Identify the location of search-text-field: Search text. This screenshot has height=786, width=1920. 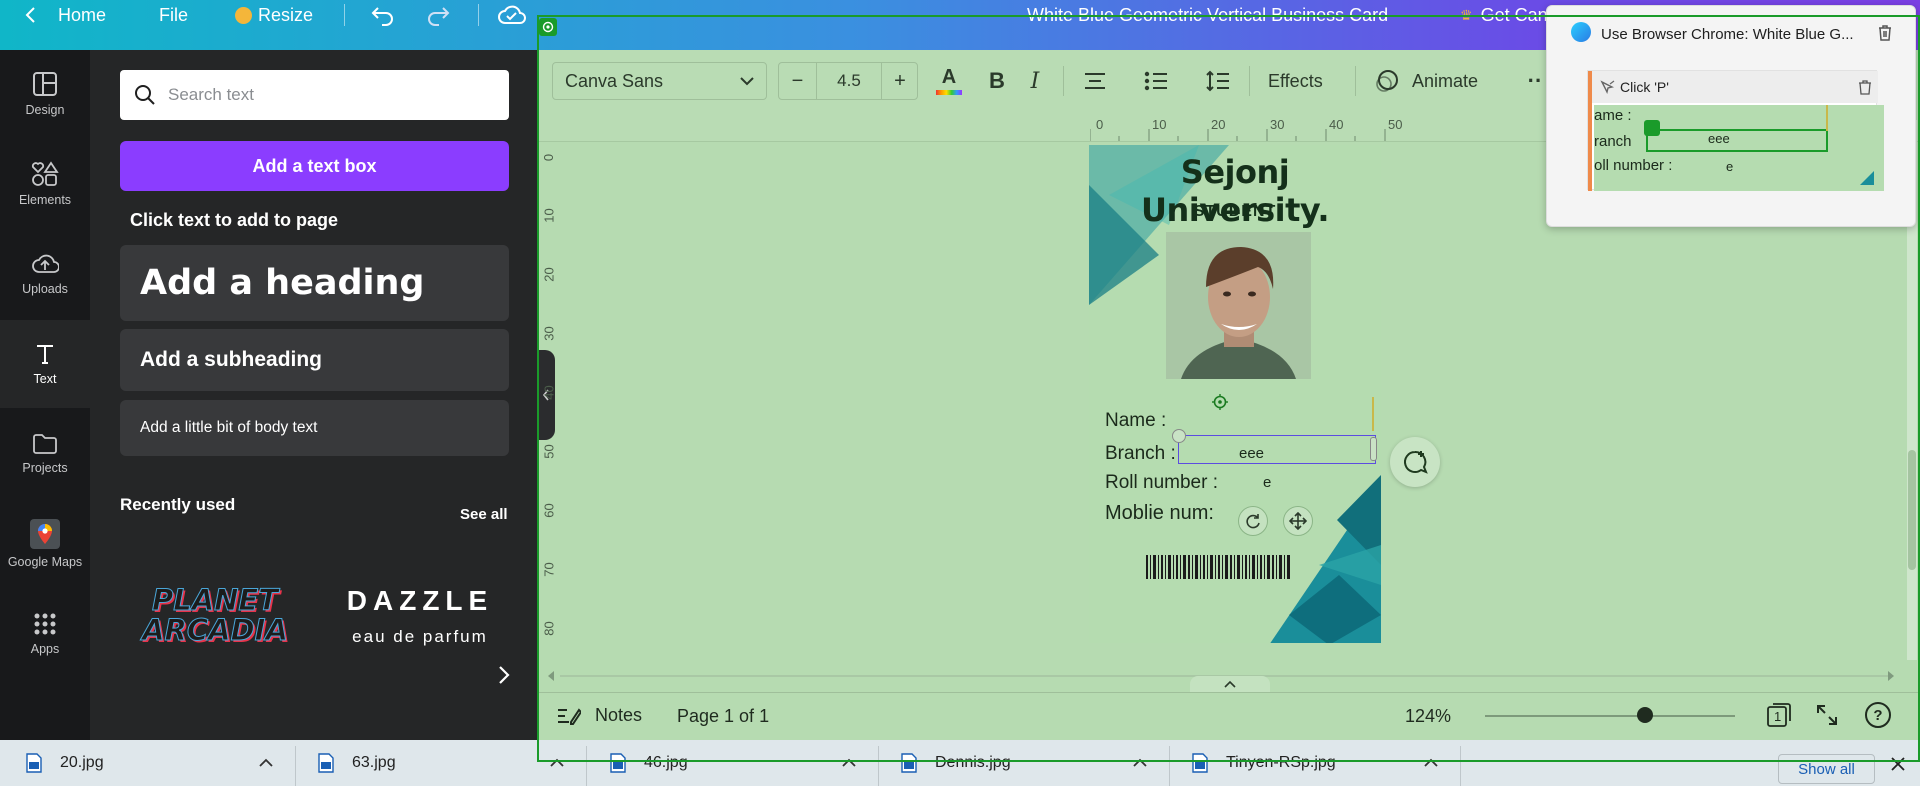
(314, 95).